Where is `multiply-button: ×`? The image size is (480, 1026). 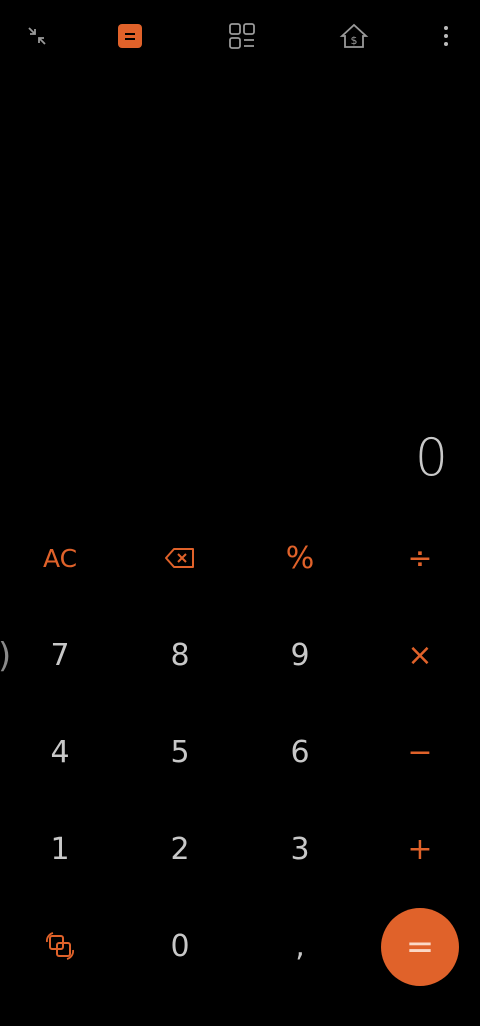
multiply-button: × is located at coordinates (420, 655).